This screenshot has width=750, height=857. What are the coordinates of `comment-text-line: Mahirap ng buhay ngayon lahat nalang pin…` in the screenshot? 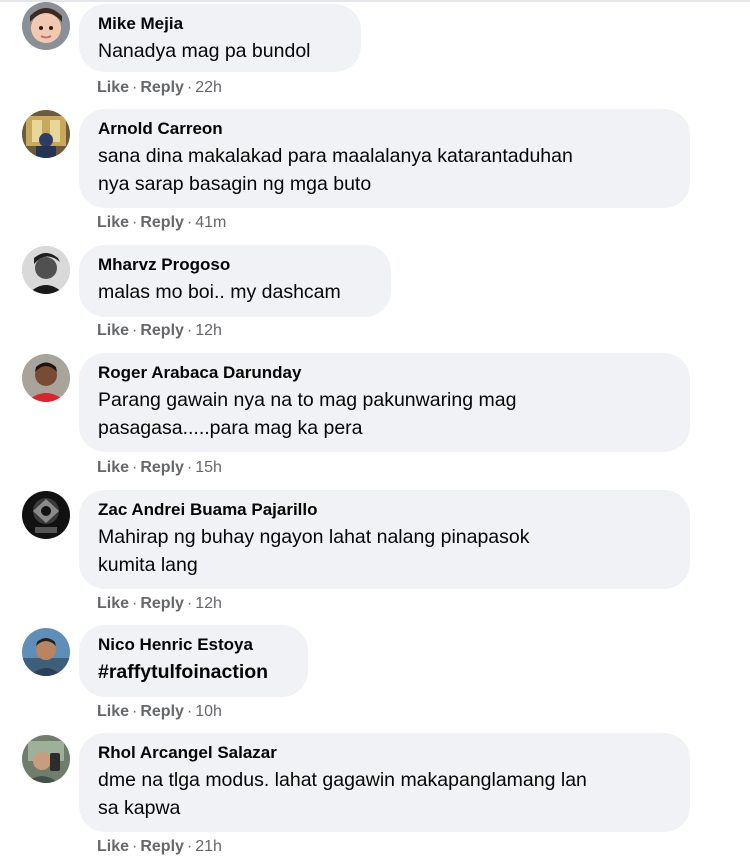 It's located at (314, 537).